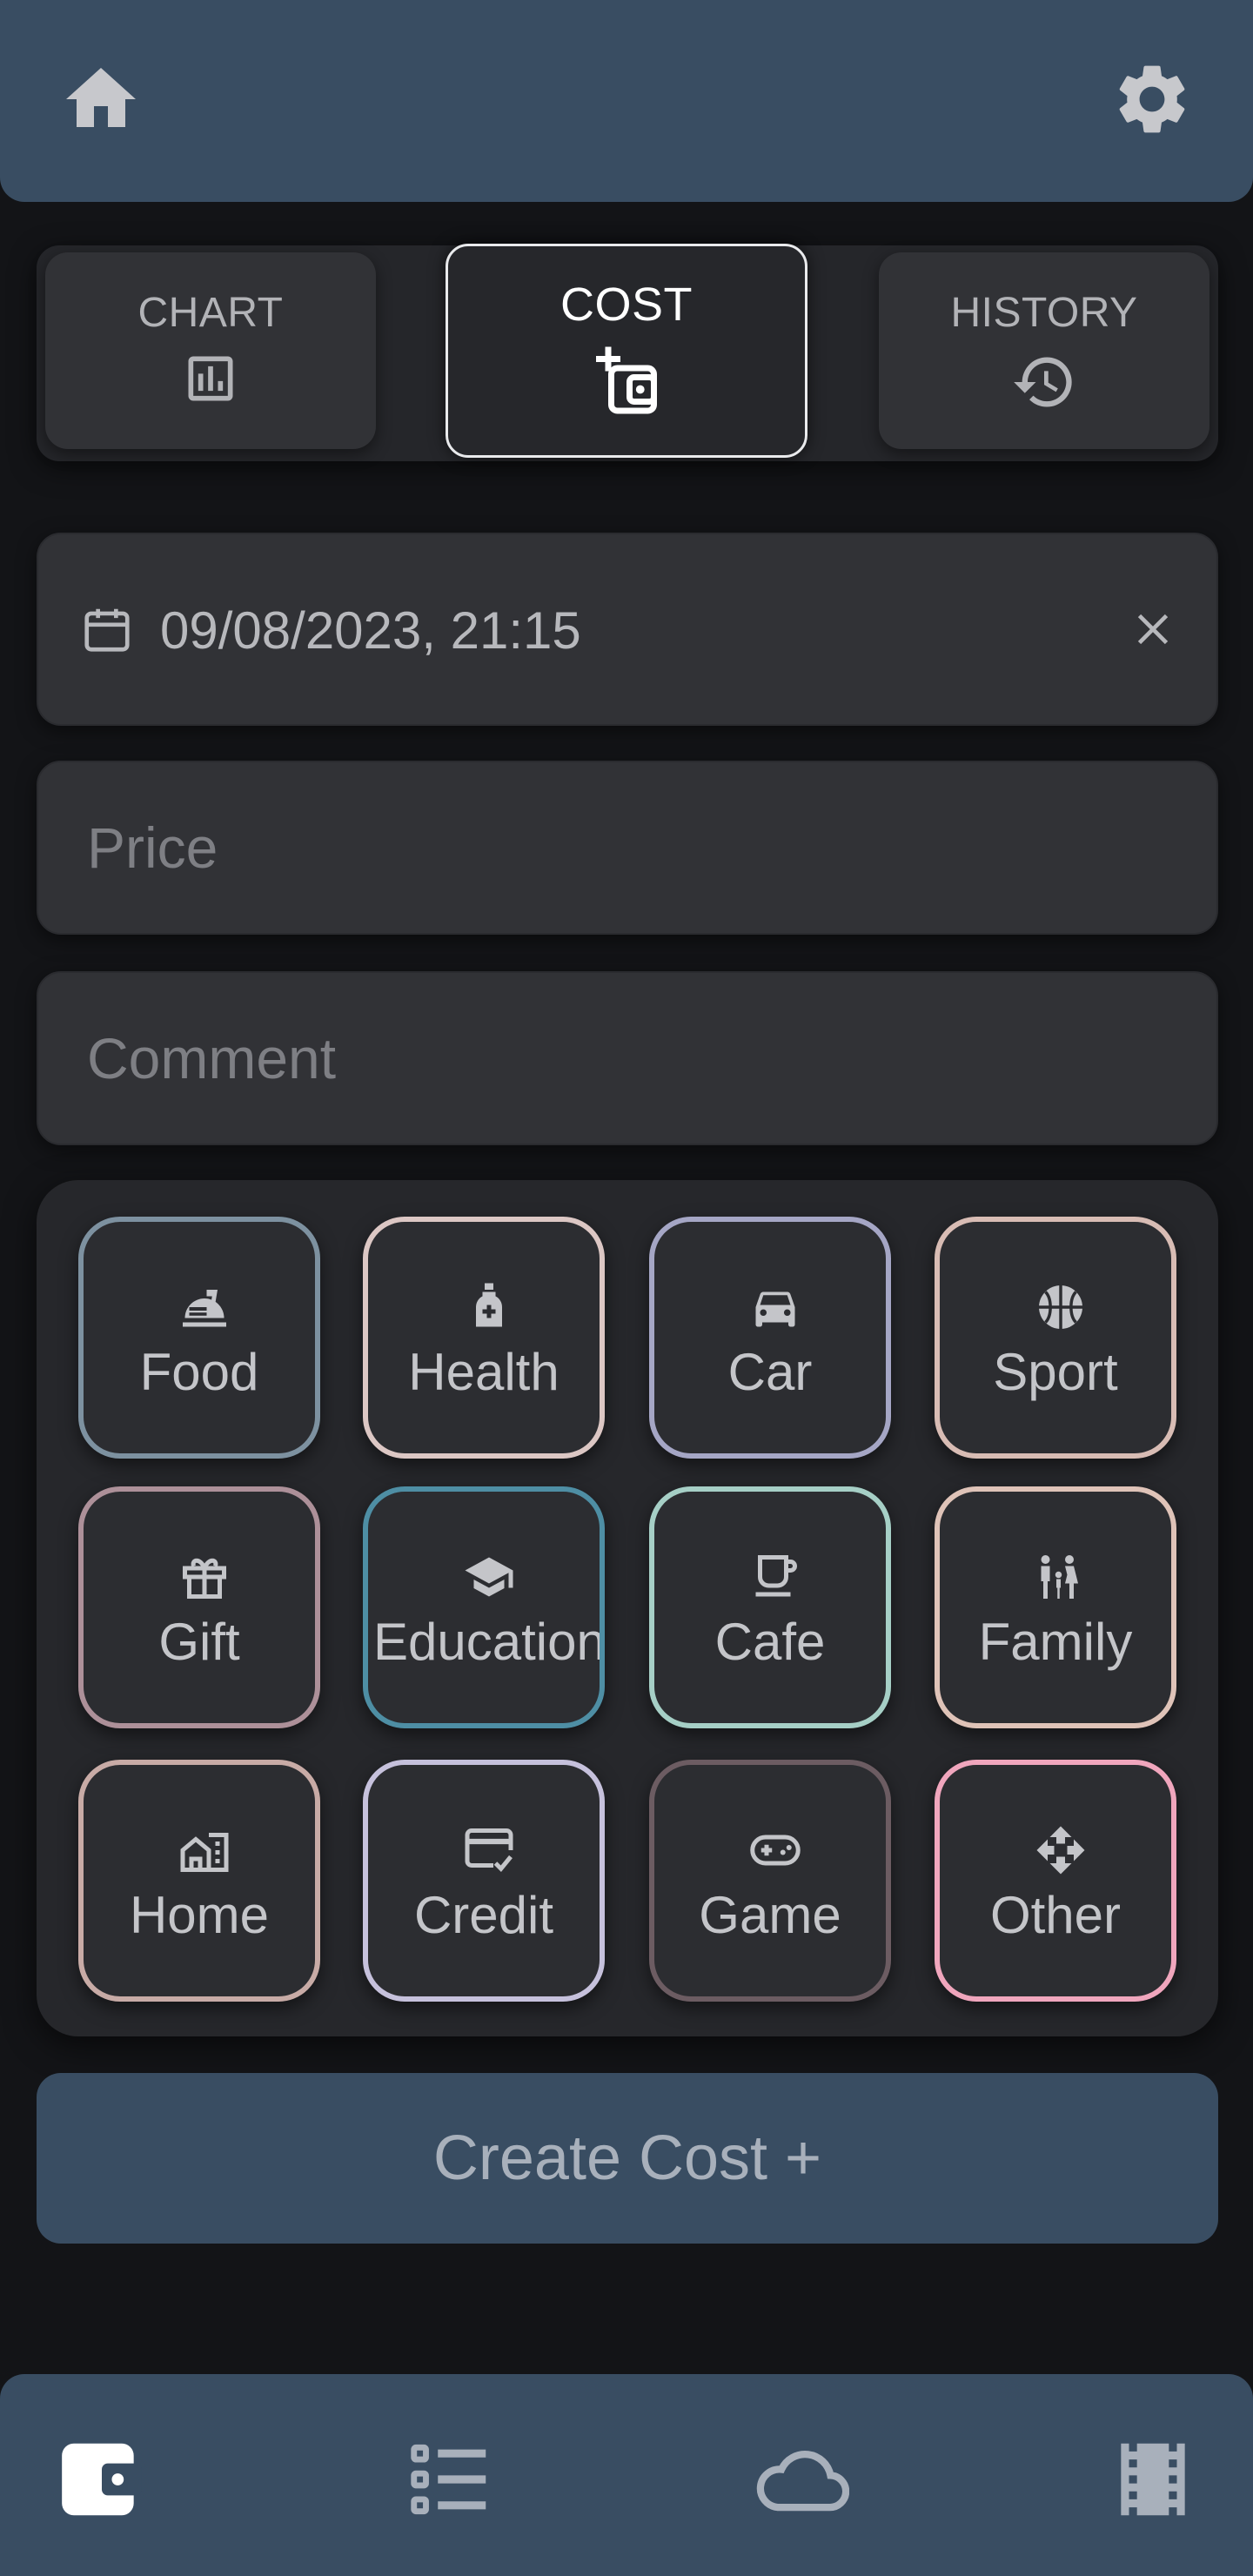 This screenshot has height=2576, width=1253. What do you see at coordinates (102, 2479) in the screenshot?
I see `wallet-icon` at bounding box center [102, 2479].